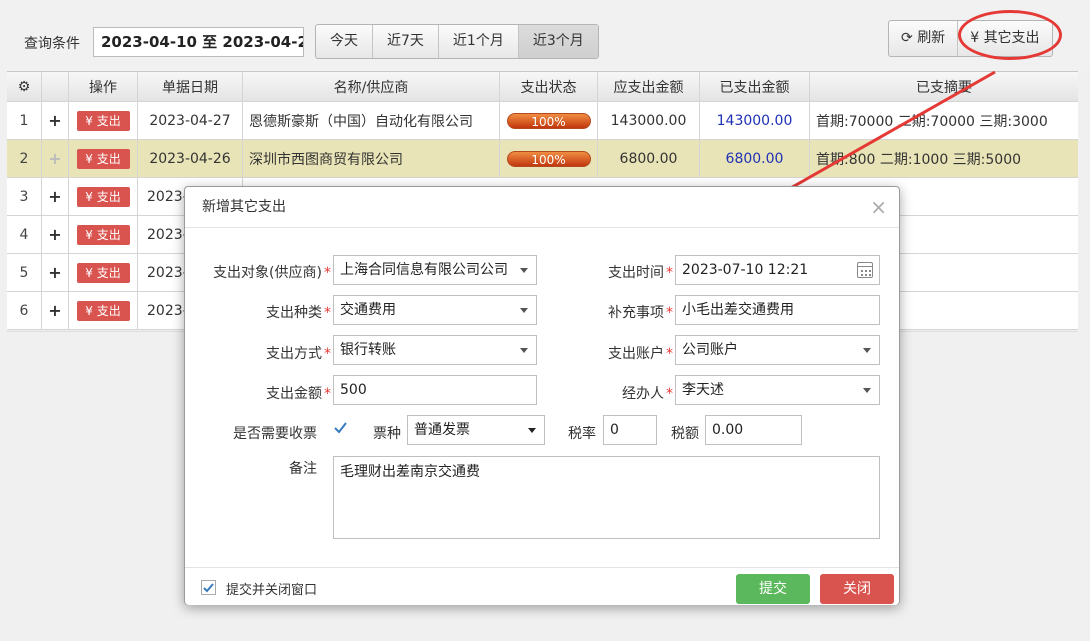 This screenshot has width=1090, height=641. Describe the element at coordinates (24, 310) in the screenshot. I see `row-index: 6` at that location.